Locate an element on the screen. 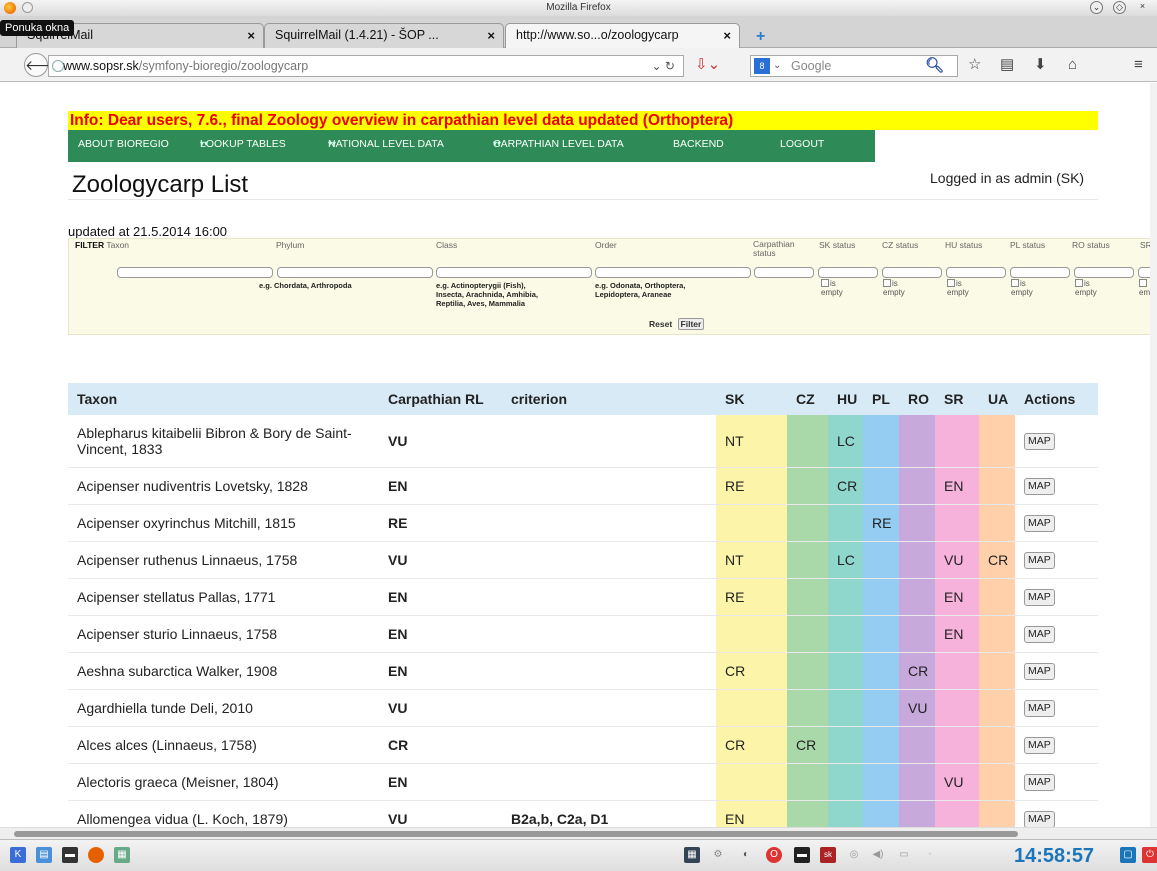 Image resolution: width=1157 pixels, height=871 pixels. reset-button: Reset is located at coordinates (660, 324).